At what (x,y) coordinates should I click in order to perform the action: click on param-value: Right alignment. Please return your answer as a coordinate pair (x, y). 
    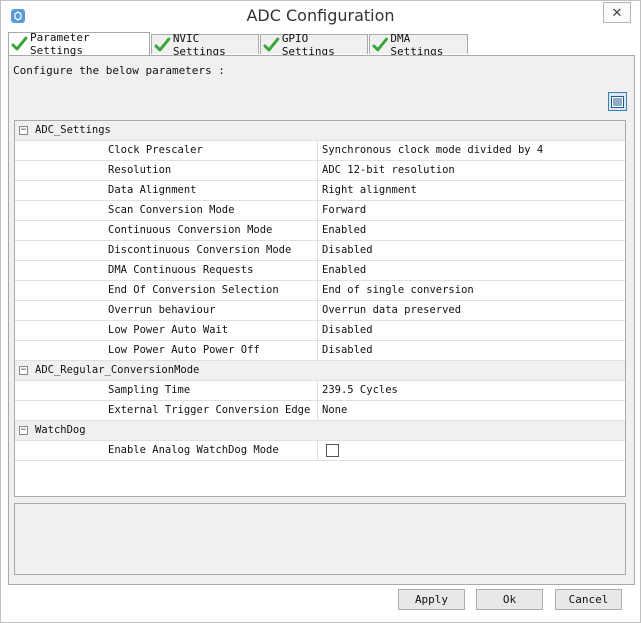
    Looking at the image, I should click on (369, 190).